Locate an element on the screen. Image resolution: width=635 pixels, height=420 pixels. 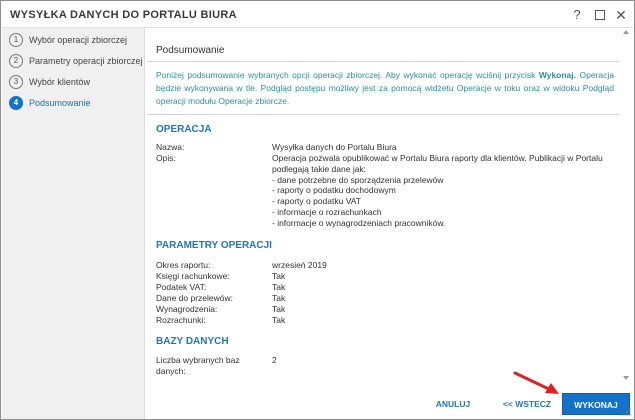
intro-divider is located at coordinates (383, 114).